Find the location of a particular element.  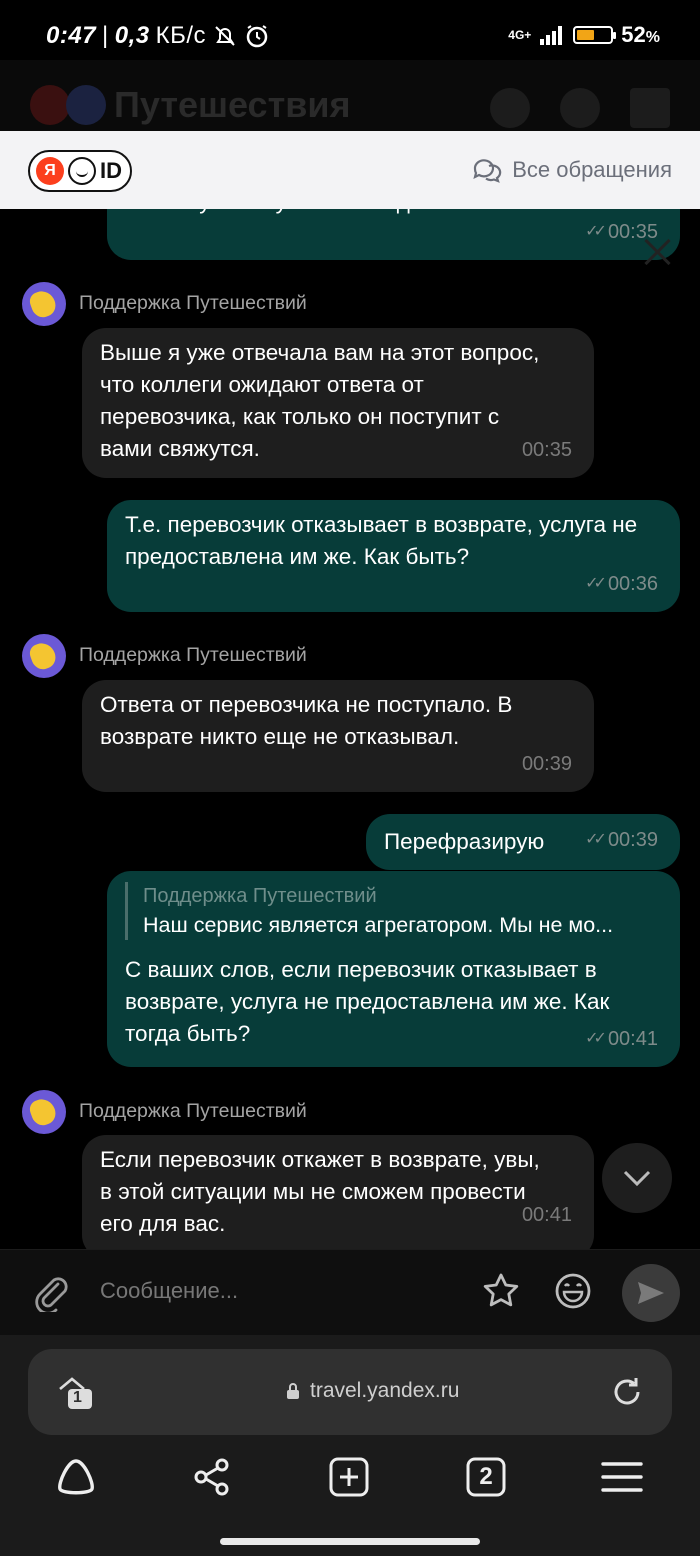

reload-icon is located at coordinates (627, 1391).